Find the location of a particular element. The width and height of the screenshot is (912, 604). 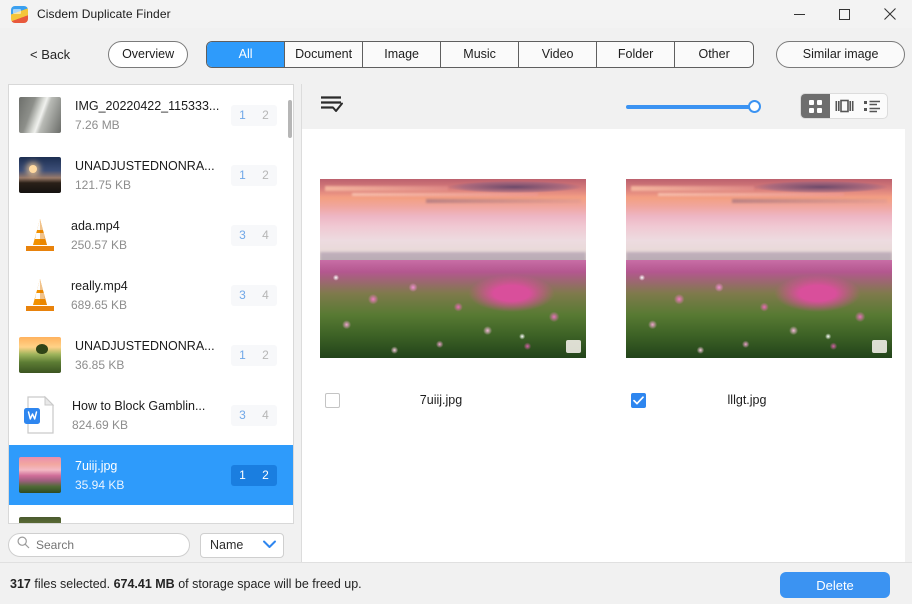

list-item: UNADJUSTEDNONRA... 121.75 KB 1 2 is located at coordinates (151, 175).